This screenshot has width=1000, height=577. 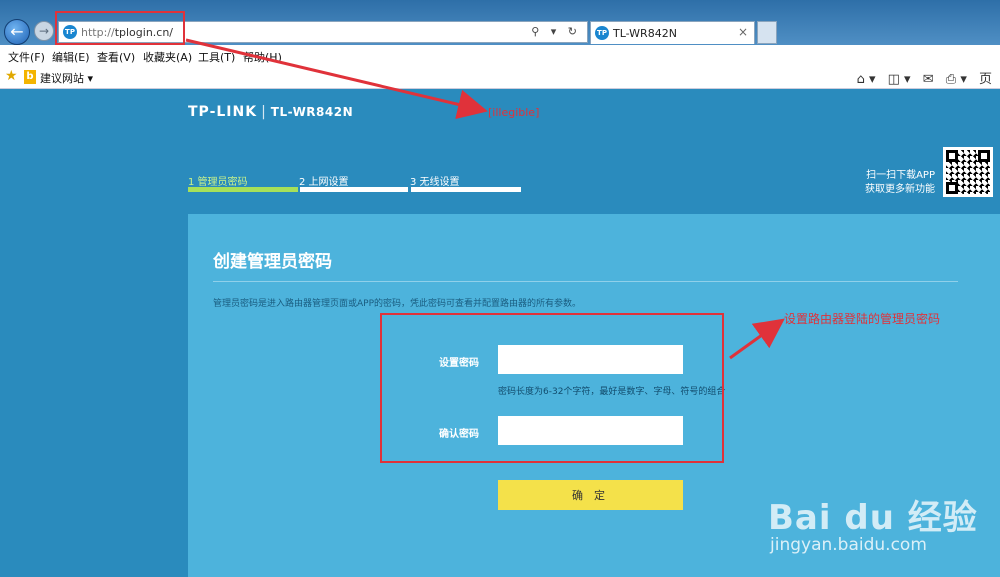 I want to click on back-button: ←, so click(x=17, y=32).